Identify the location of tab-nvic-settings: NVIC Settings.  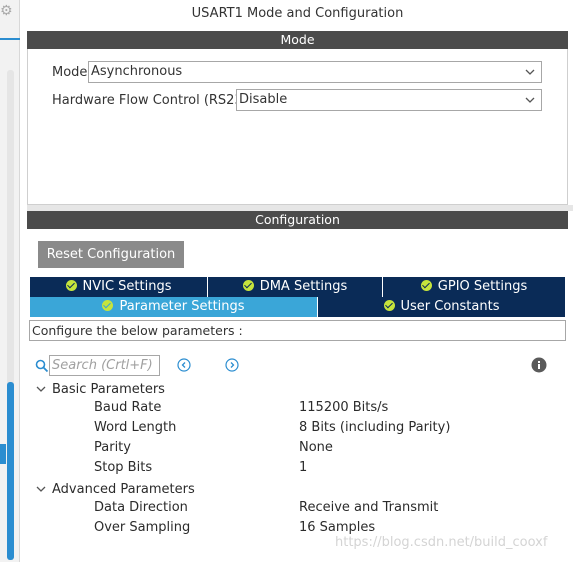
(119, 287).